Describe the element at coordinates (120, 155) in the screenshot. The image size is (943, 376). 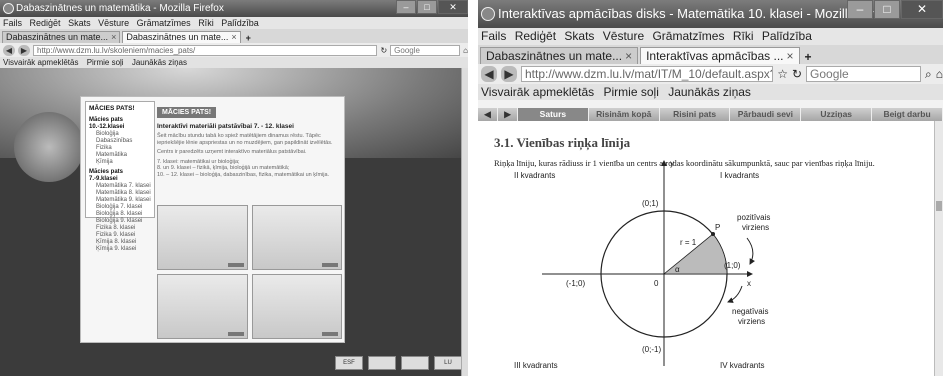
I see `sidebar-item: Matemātika` at that location.